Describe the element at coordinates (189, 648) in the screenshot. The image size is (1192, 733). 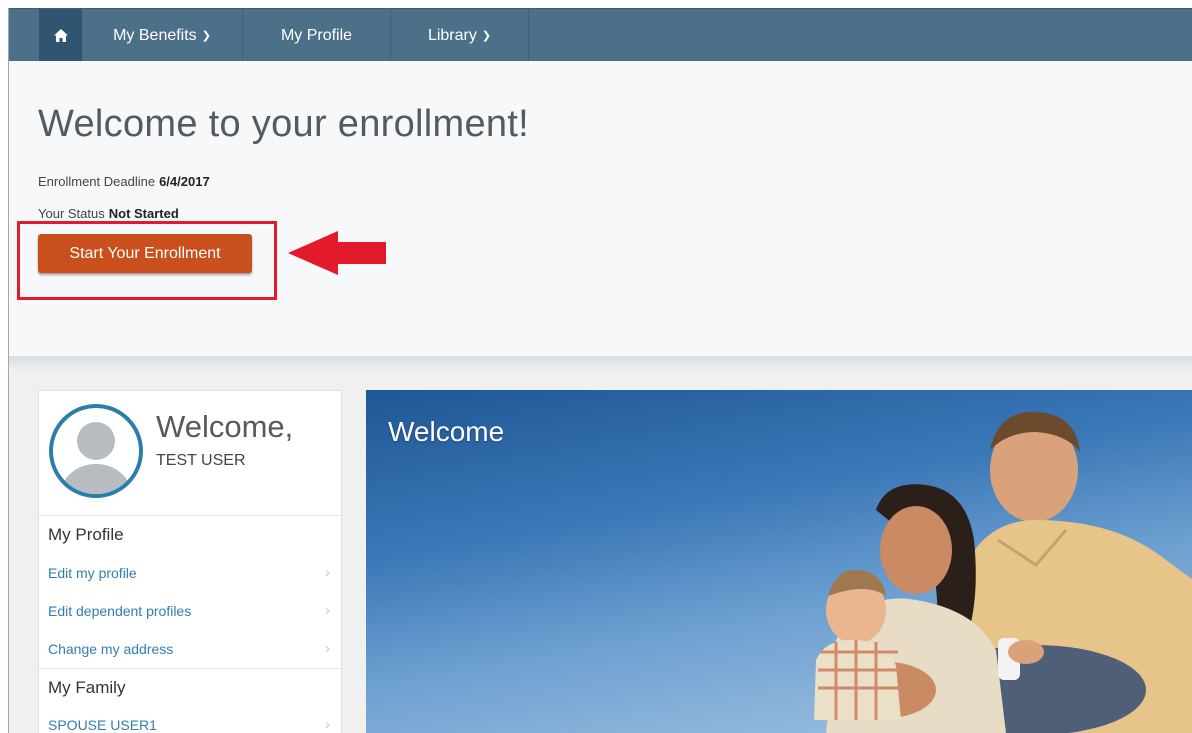
I see `change-my-address-link: Change my address ›` at that location.